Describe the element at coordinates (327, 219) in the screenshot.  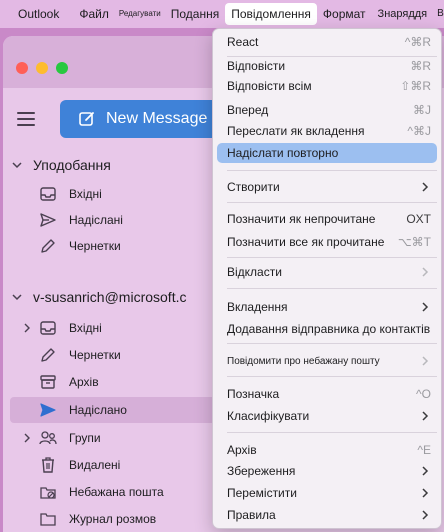
I see `menu-item-mark-unread: Позначити як непрочитане OXT` at that location.